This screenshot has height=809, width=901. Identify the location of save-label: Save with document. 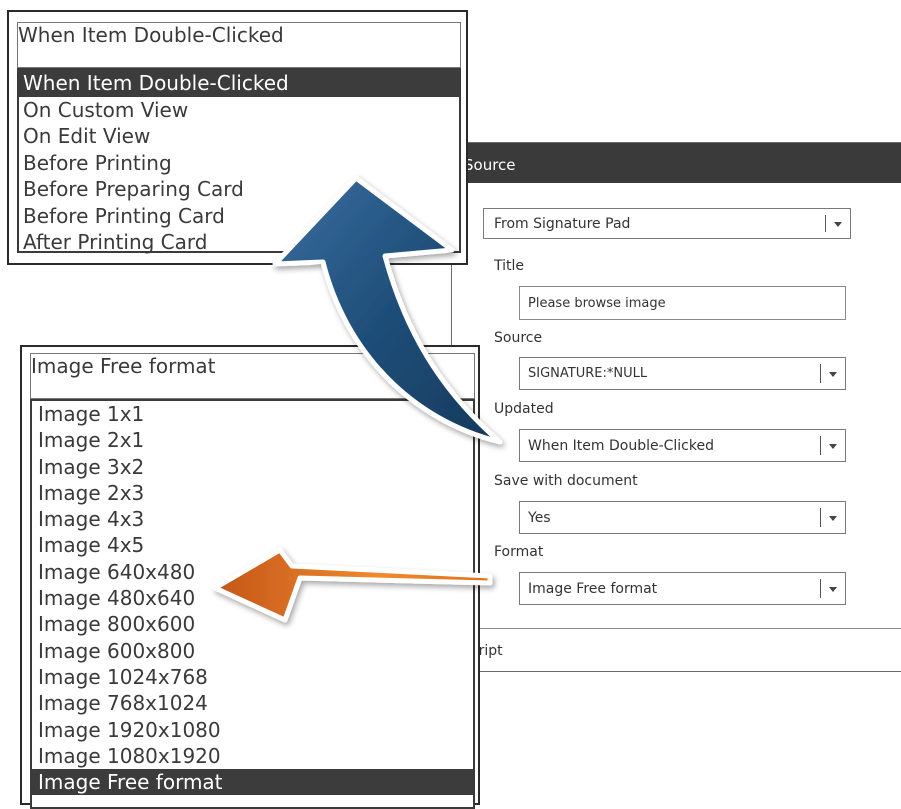
(566, 481).